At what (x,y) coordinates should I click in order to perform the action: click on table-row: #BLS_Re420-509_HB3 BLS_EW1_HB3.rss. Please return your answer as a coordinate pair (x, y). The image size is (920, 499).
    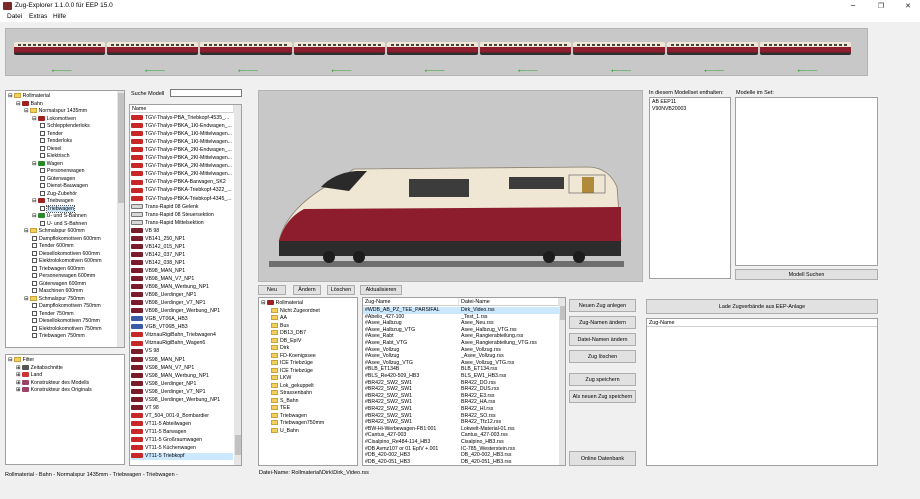
    Looking at the image, I should click on (461, 376).